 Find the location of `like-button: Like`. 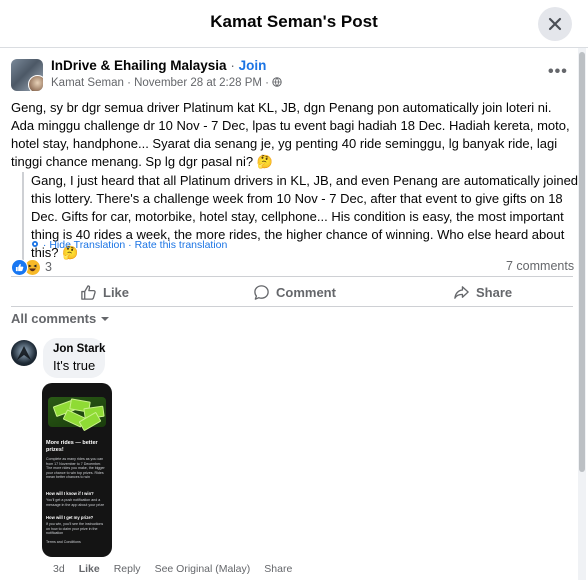

like-button: Like is located at coordinates (104, 292).